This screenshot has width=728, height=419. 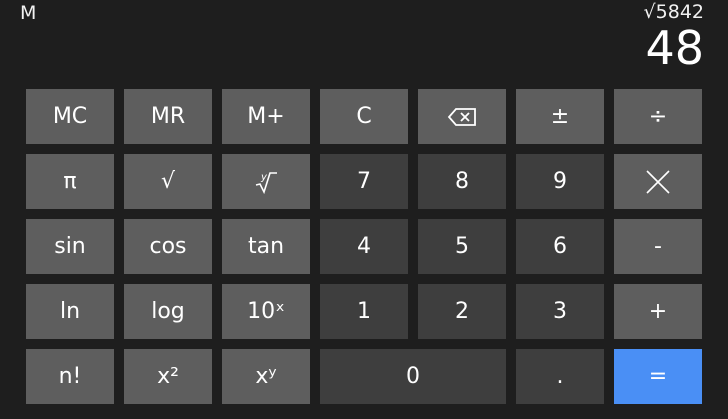 I want to click on cos-button: cos, so click(x=168, y=246).